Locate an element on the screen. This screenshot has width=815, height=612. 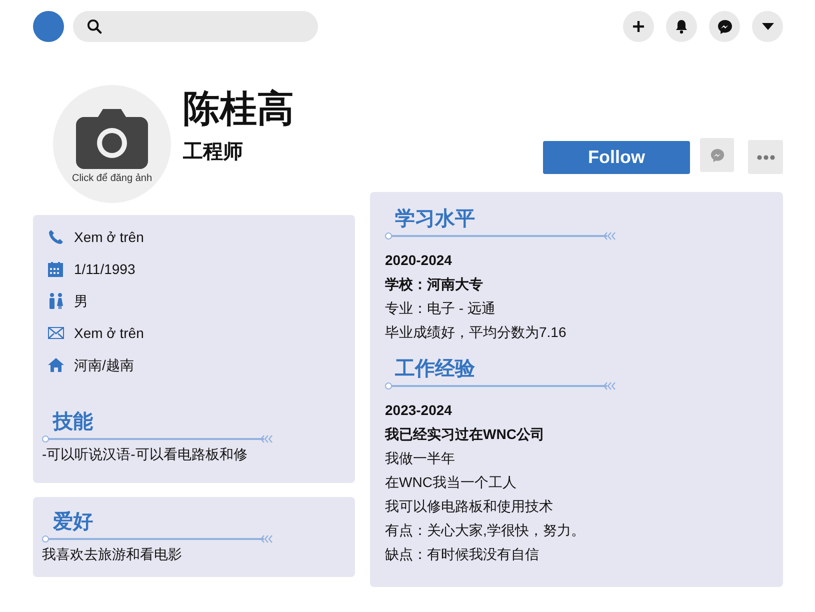
section-text: 毕业成绩好，平均分数为7.16 is located at coordinates (476, 332).